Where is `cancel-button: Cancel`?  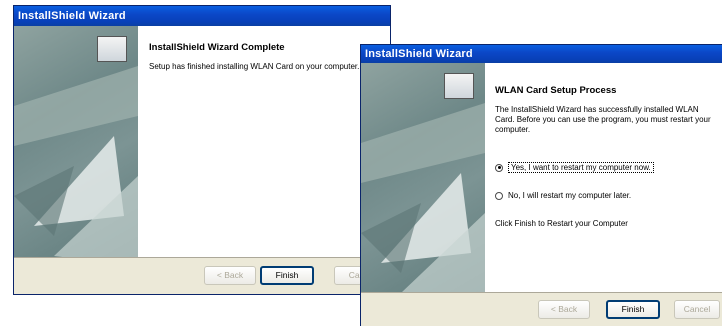
cancel-button: Cancel is located at coordinates (697, 309).